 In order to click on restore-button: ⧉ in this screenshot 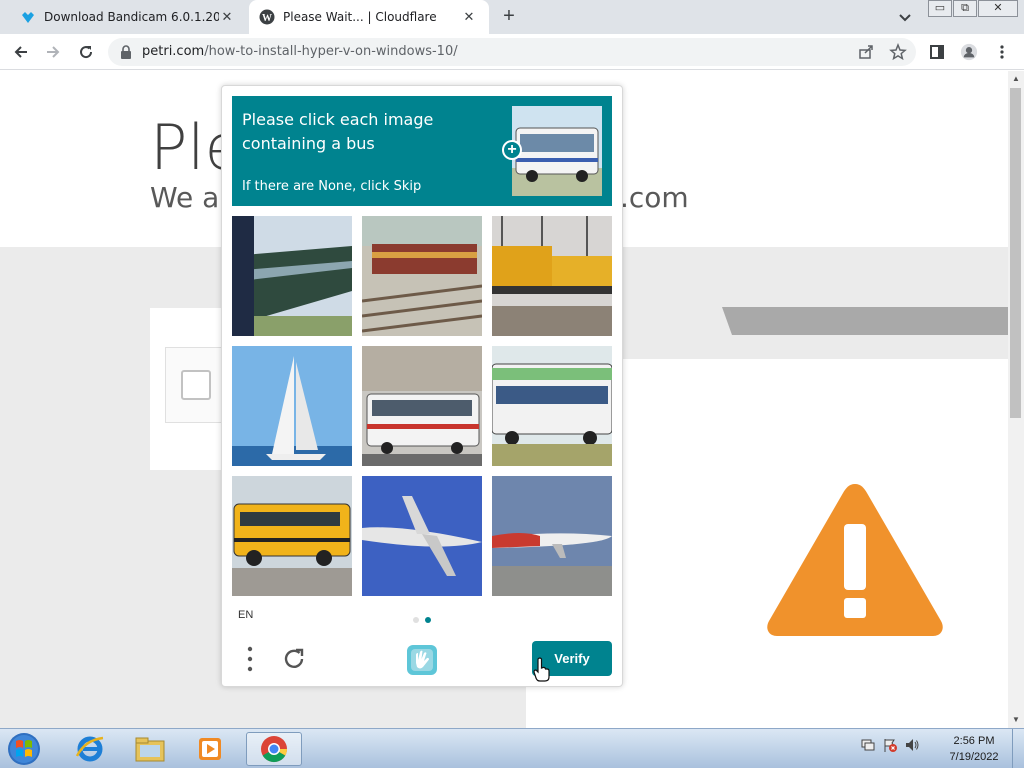, I will do `click(965, 8)`.